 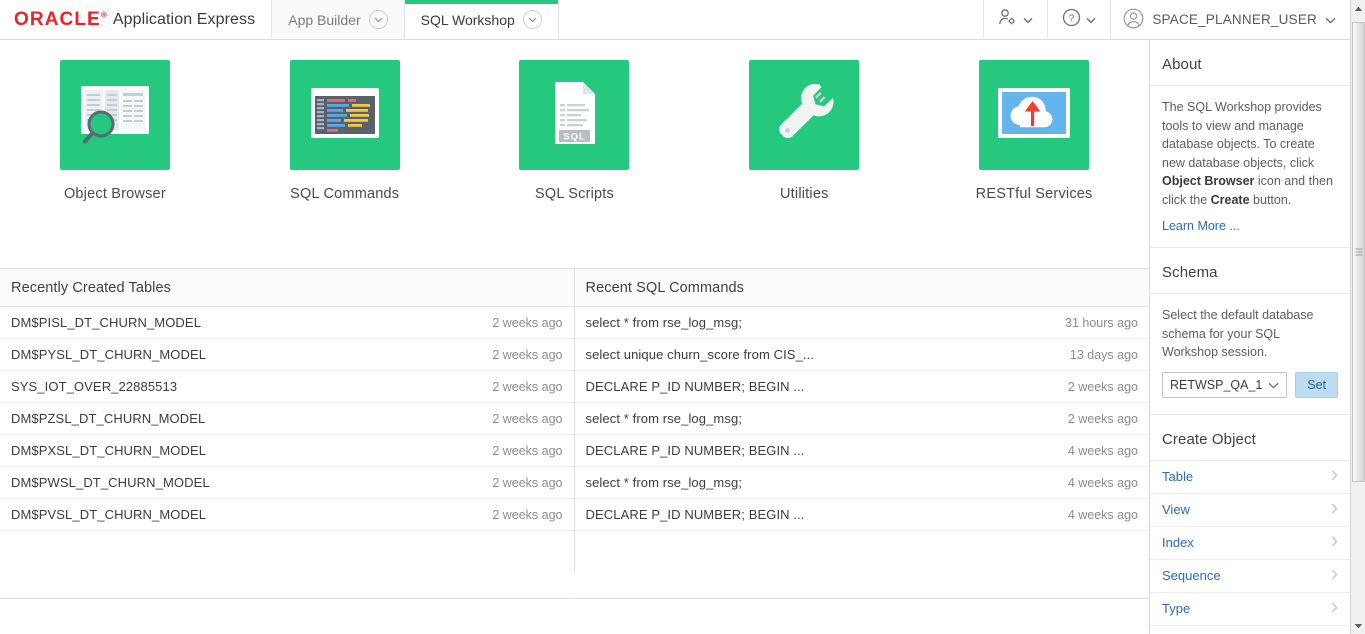 What do you see at coordinates (287, 355) in the screenshot?
I see `table-row: DM$PYSL_DT_CHURN_MODEL 2 weeks ago` at bounding box center [287, 355].